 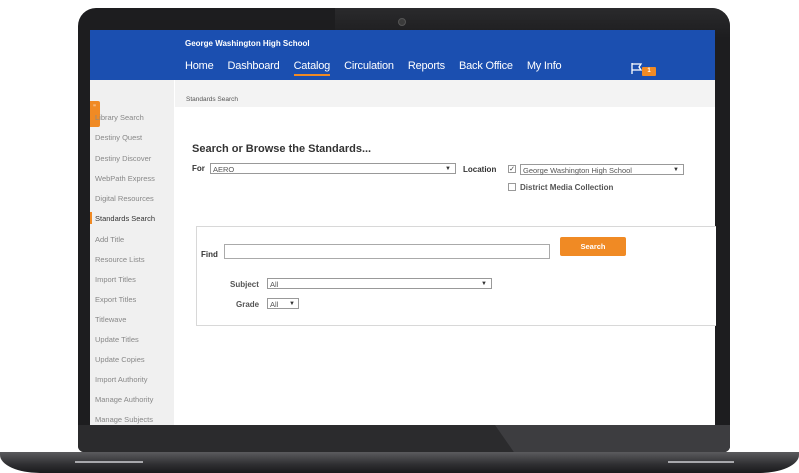 I want to click on subject-select: All ▼, so click(x=379, y=283).